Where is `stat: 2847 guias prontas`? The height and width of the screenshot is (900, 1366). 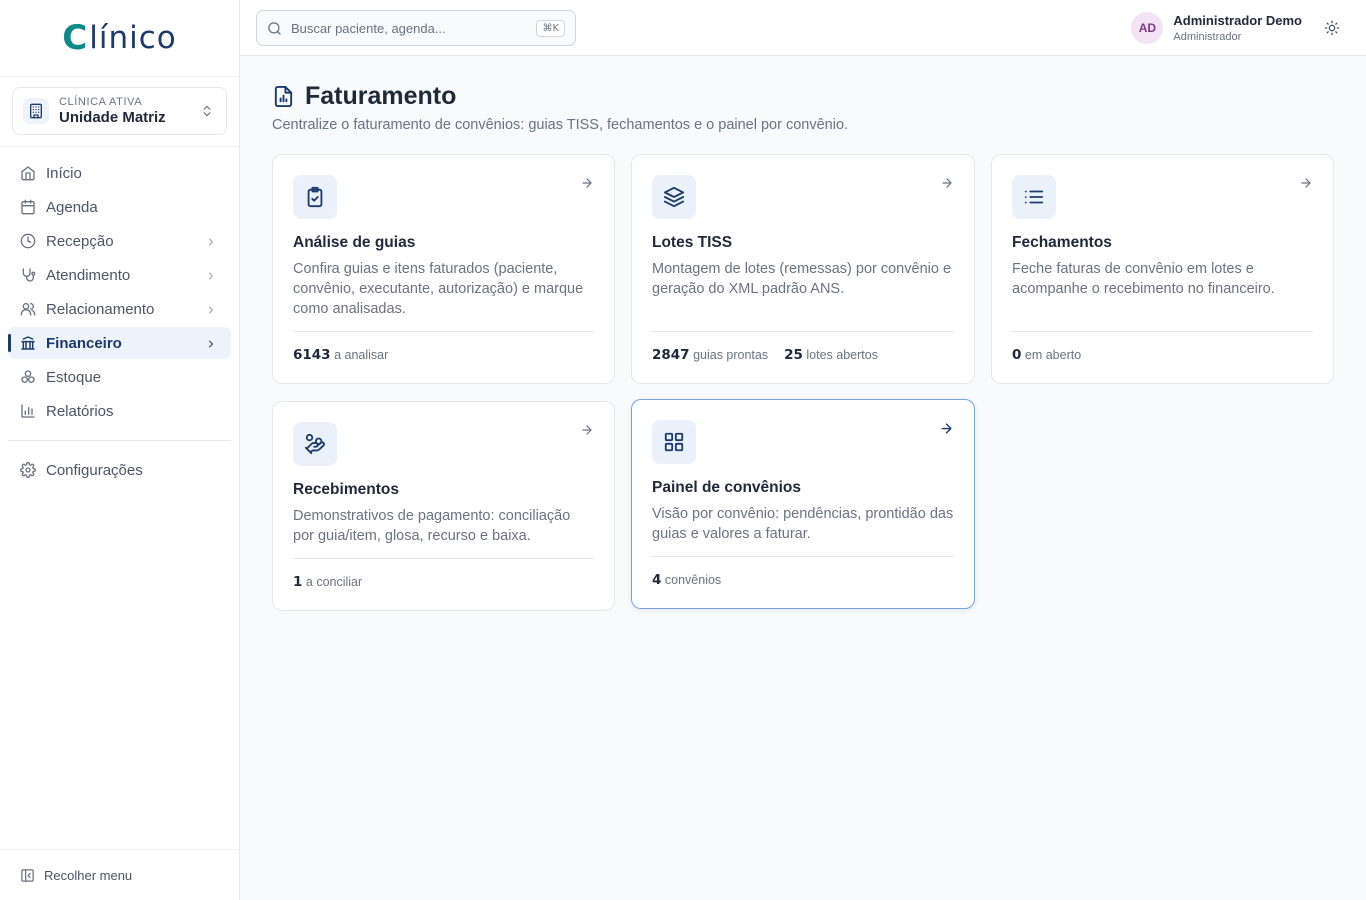
stat: 2847 guias prontas is located at coordinates (710, 355).